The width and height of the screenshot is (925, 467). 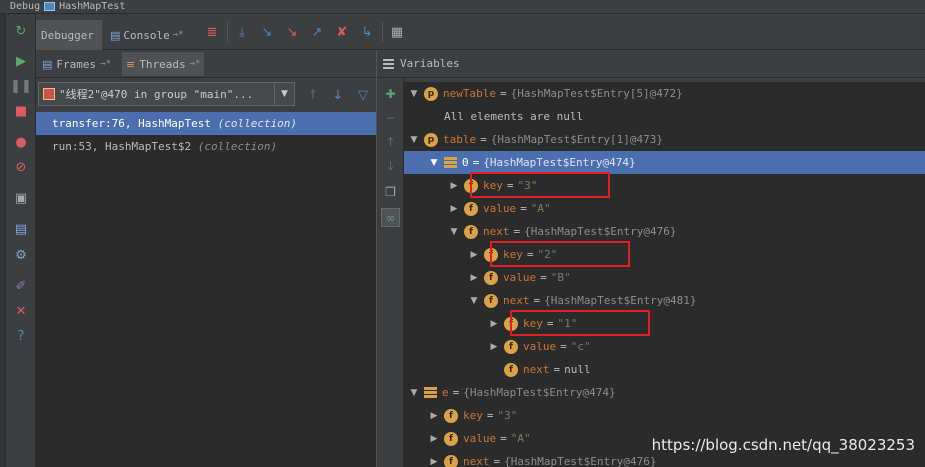 What do you see at coordinates (47, 64) in the screenshot?
I see `frames-icon: ▤` at bounding box center [47, 64].